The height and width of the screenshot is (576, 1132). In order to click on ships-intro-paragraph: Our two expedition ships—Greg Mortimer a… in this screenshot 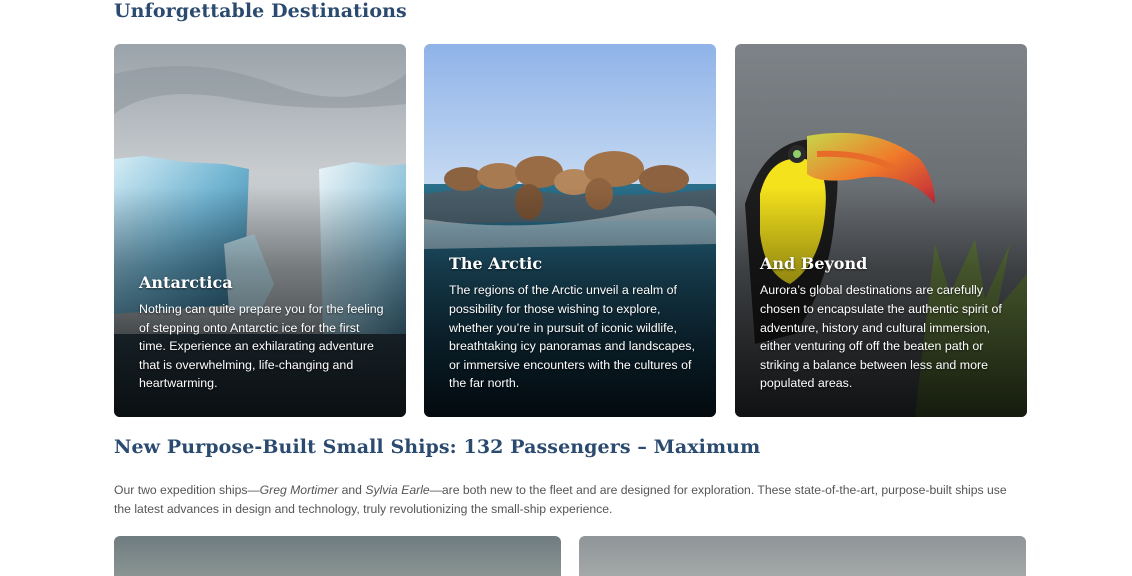, I will do `click(564, 499)`.